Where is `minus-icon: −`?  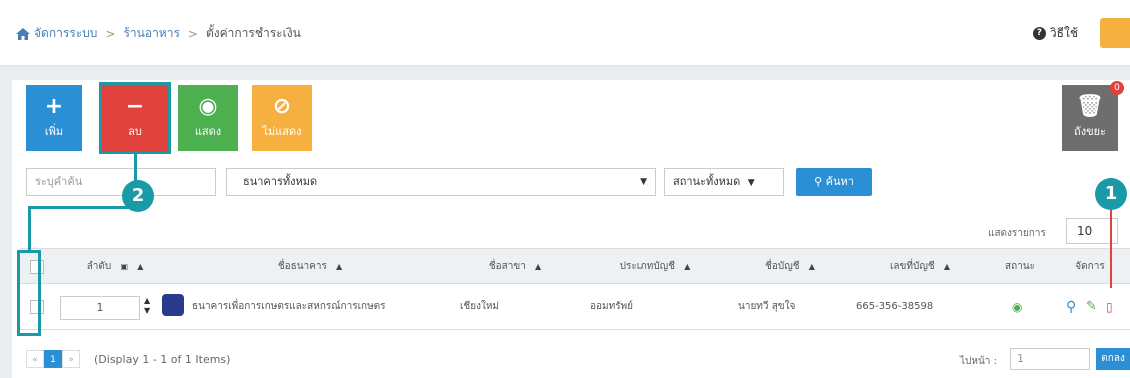
minus-icon: − is located at coordinates (135, 106).